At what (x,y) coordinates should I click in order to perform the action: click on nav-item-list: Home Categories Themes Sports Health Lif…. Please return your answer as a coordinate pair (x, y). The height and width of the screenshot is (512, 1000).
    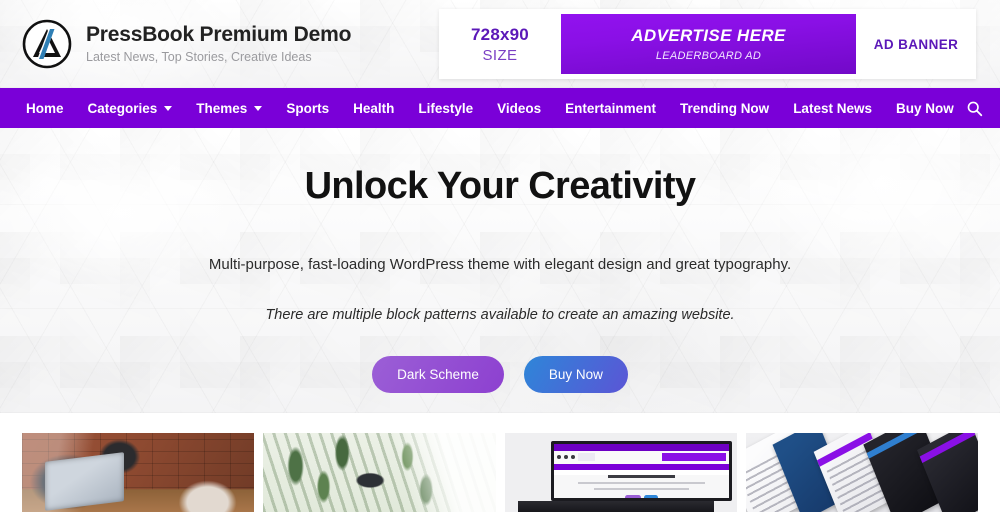
    Looking at the image, I should click on (496, 108).